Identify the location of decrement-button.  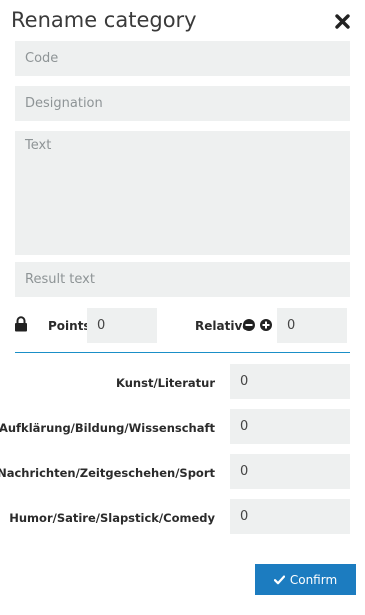
(249, 325).